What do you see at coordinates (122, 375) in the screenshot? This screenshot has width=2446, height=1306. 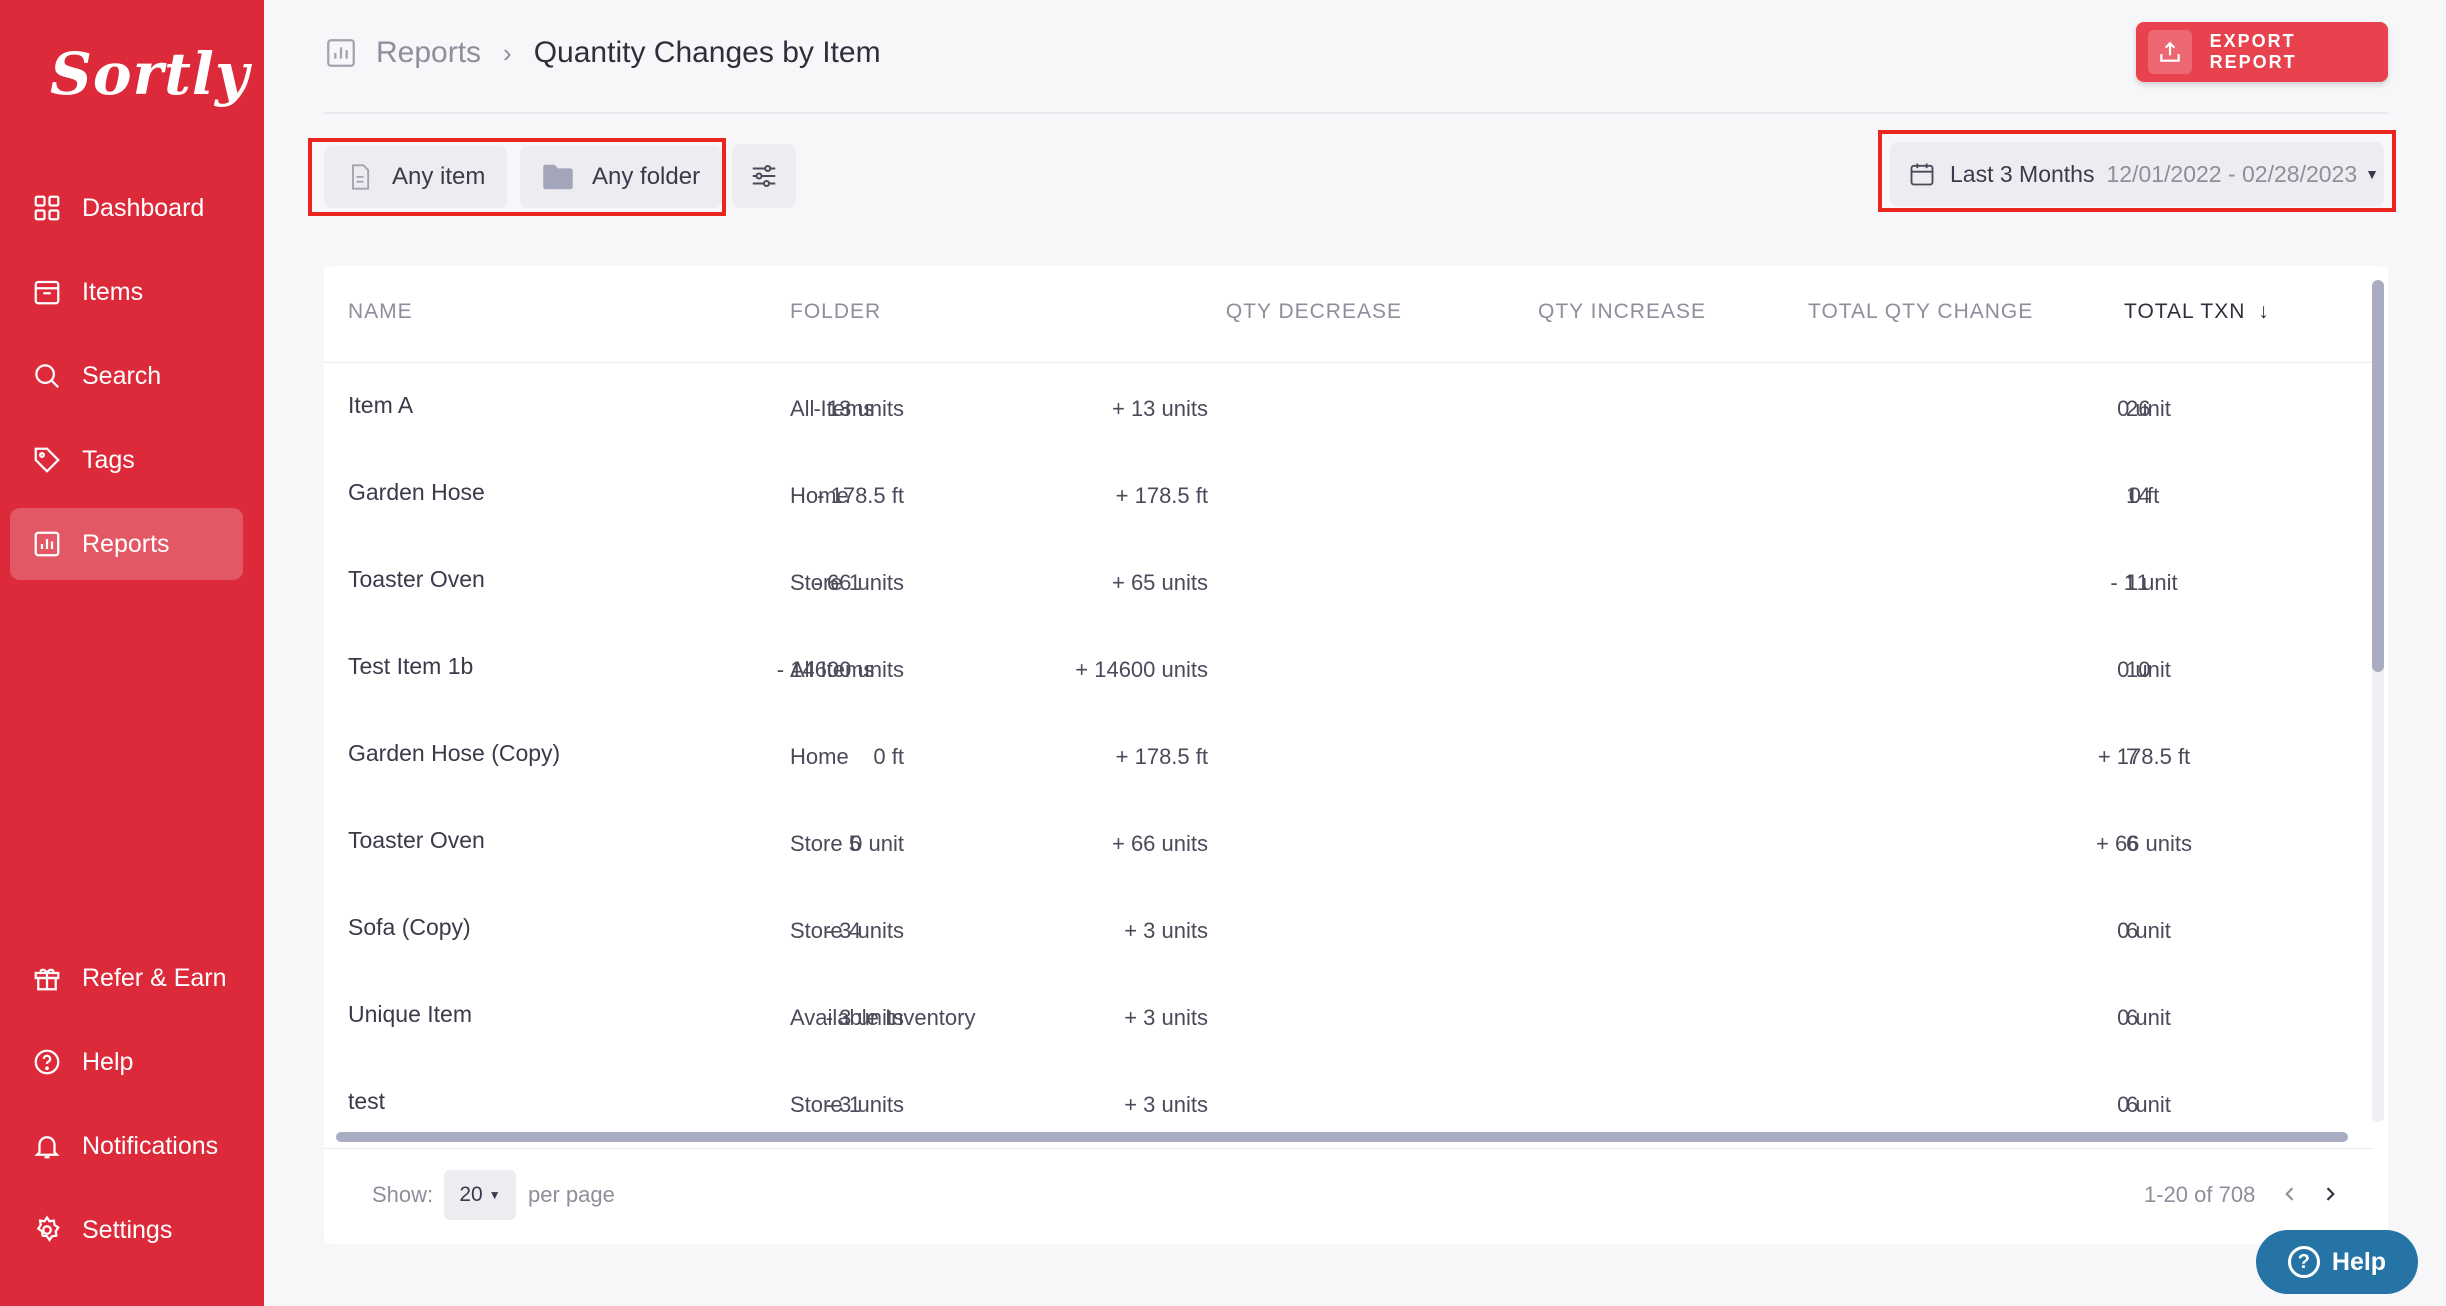 I see `sidebar-item-label: Search` at bounding box center [122, 375].